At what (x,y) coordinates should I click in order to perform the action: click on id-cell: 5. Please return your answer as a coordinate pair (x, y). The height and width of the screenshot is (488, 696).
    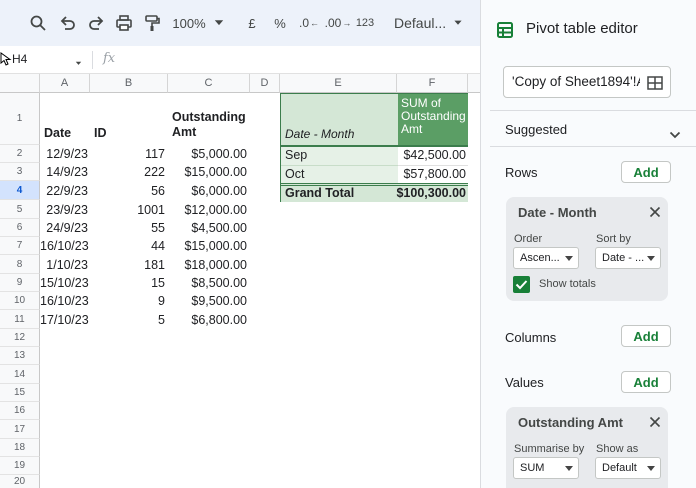
    Looking at the image, I should click on (127, 320).